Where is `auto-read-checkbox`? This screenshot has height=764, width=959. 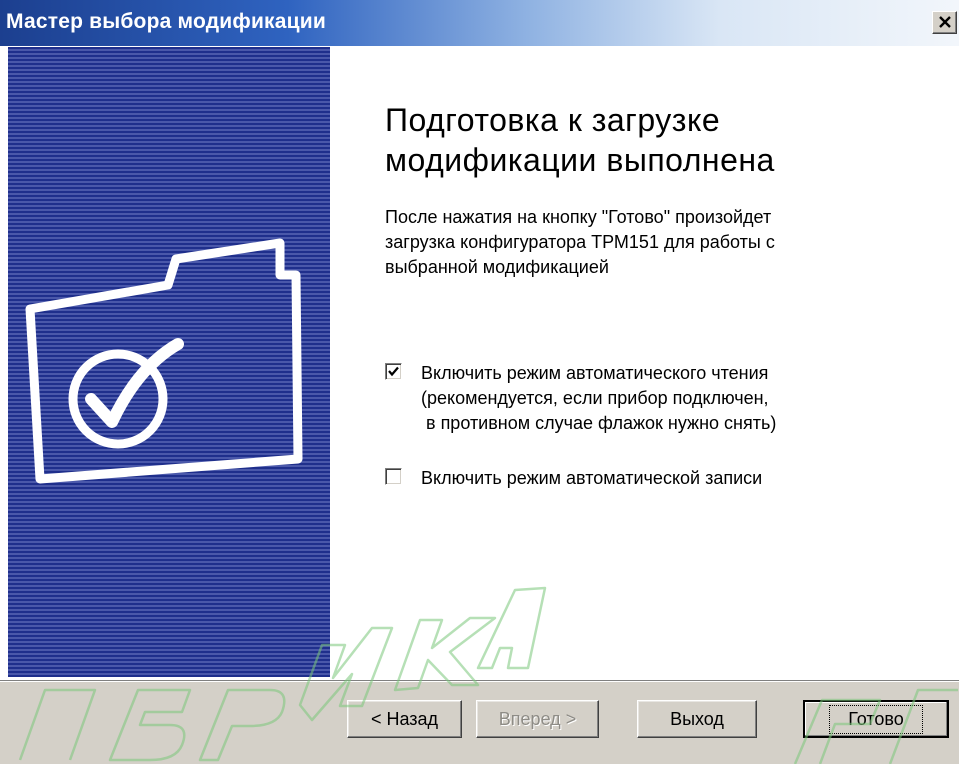
auto-read-checkbox is located at coordinates (393, 371).